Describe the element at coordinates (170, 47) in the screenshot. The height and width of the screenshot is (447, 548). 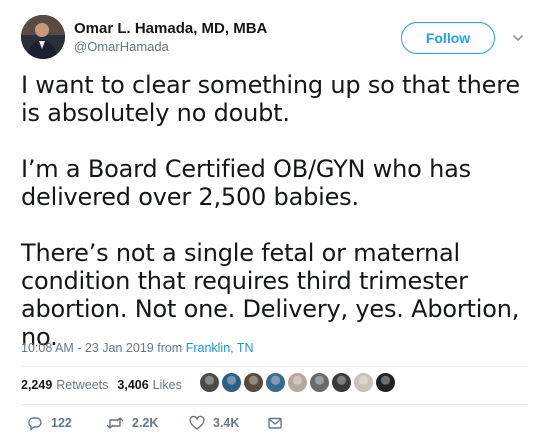
I see `author-handle: @OmarHamada` at that location.